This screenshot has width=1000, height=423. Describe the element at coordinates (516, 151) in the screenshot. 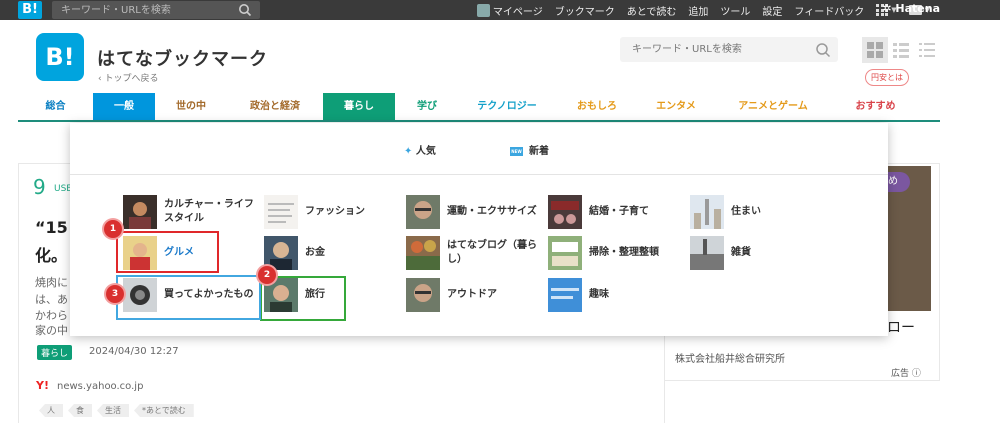

I see `new-icon: NEW` at that location.